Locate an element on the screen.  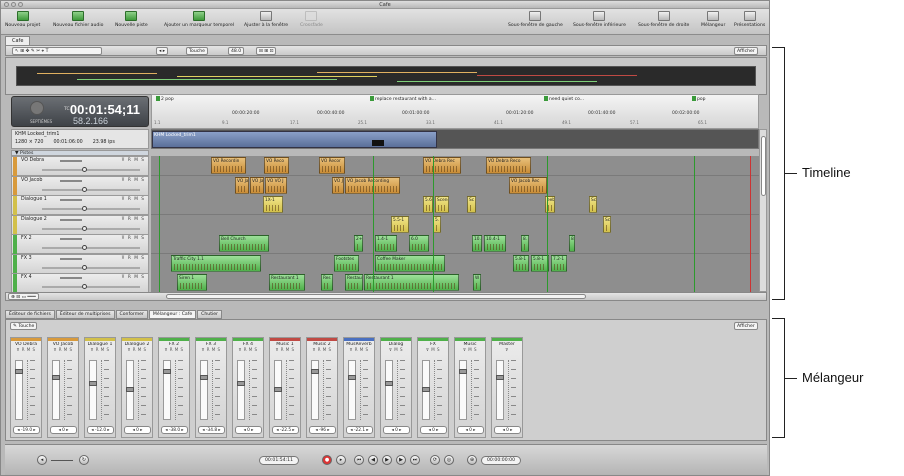
track-header: VO Debra ⊽ R M S is located at coordinates (80, 166).